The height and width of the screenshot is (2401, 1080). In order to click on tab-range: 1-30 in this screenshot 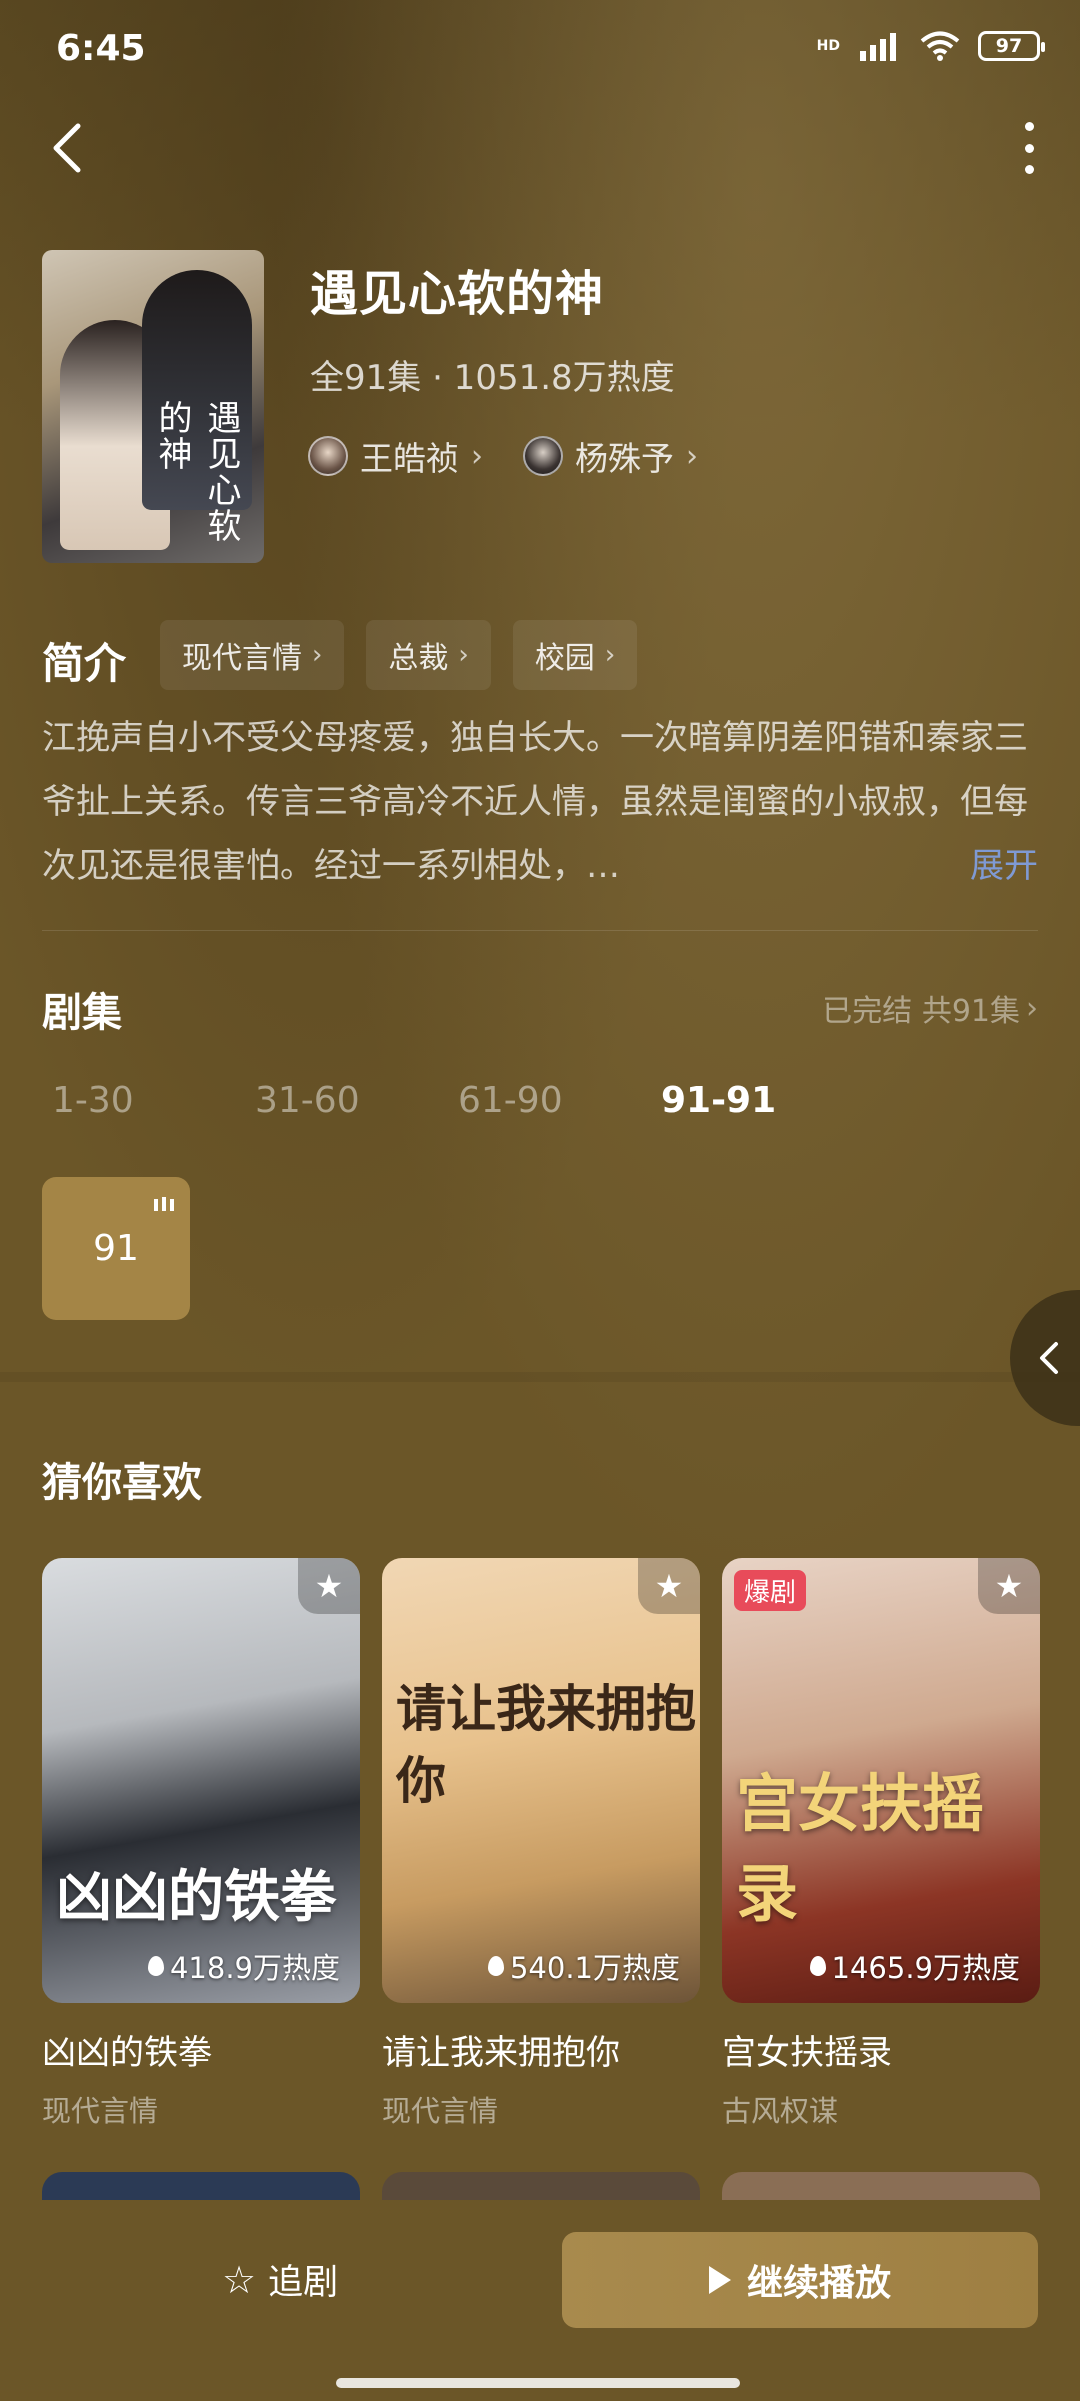, I will do `click(153, 1100)`.